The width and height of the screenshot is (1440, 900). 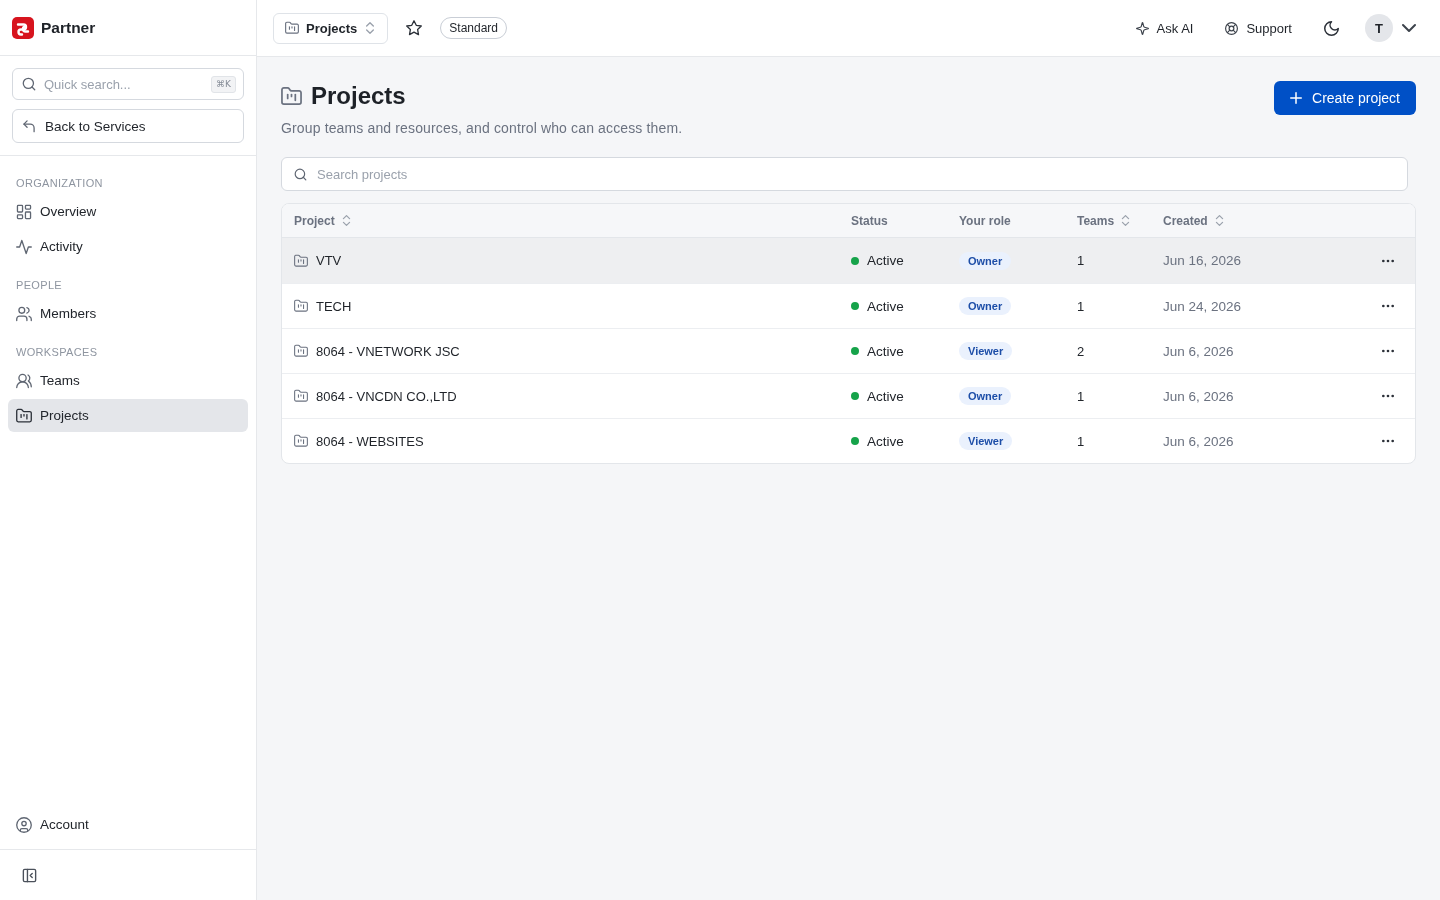 What do you see at coordinates (1104, 220) in the screenshot?
I see `column-header: Teams` at bounding box center [1104, 220].